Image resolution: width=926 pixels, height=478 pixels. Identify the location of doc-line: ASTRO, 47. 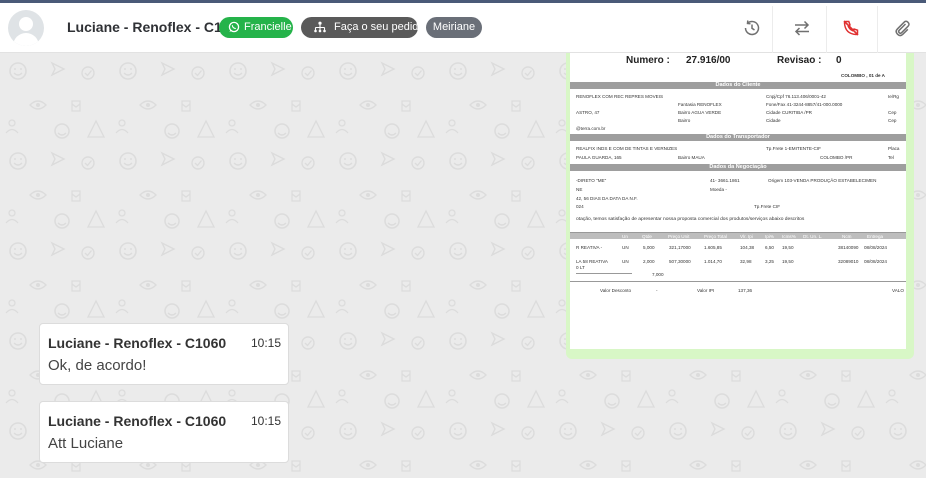
(588, 112).